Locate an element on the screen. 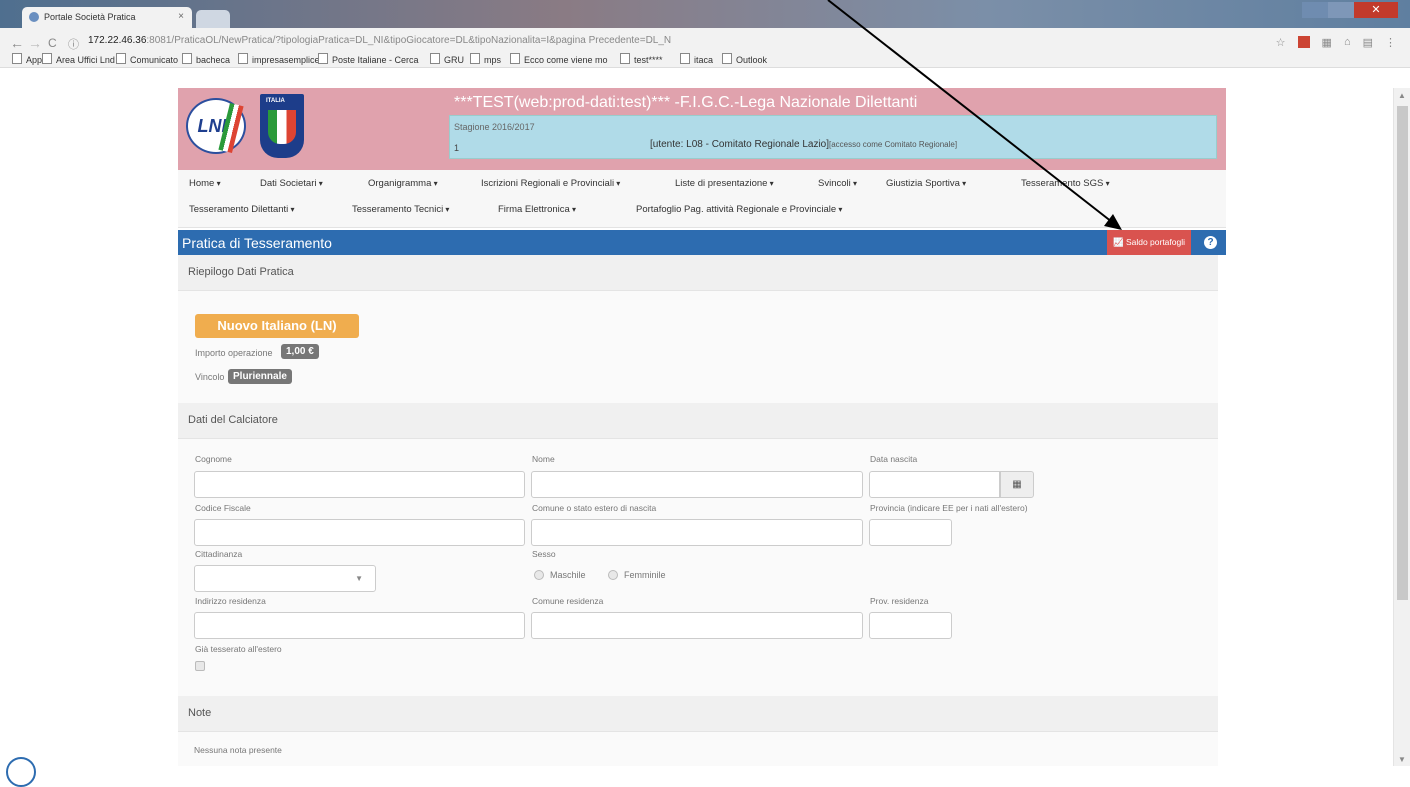 This screenshot has width=1410, height=787. saldo-portafogli-button: 📈 Saldo portafogli is located at coordinates (1149, 242).